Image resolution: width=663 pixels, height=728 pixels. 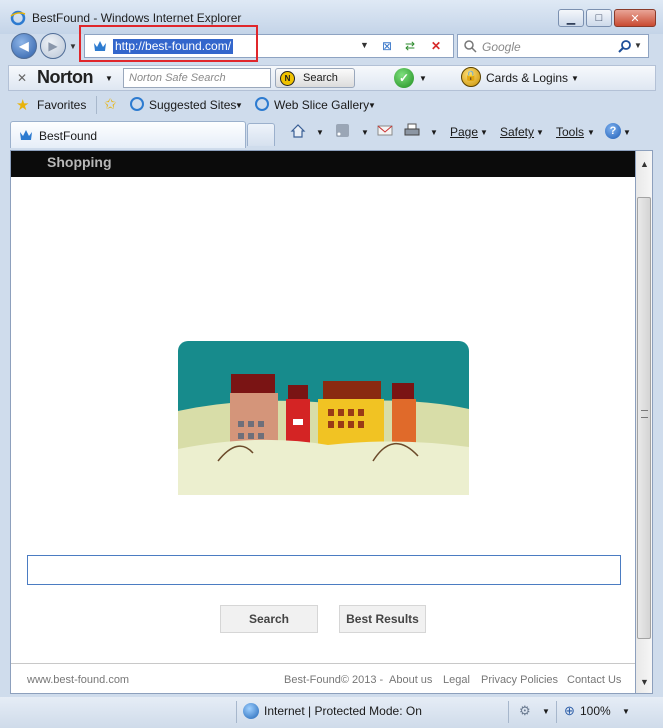 I want to click on tools-dropdown-icon: ▼, so click(x=591, y=132).